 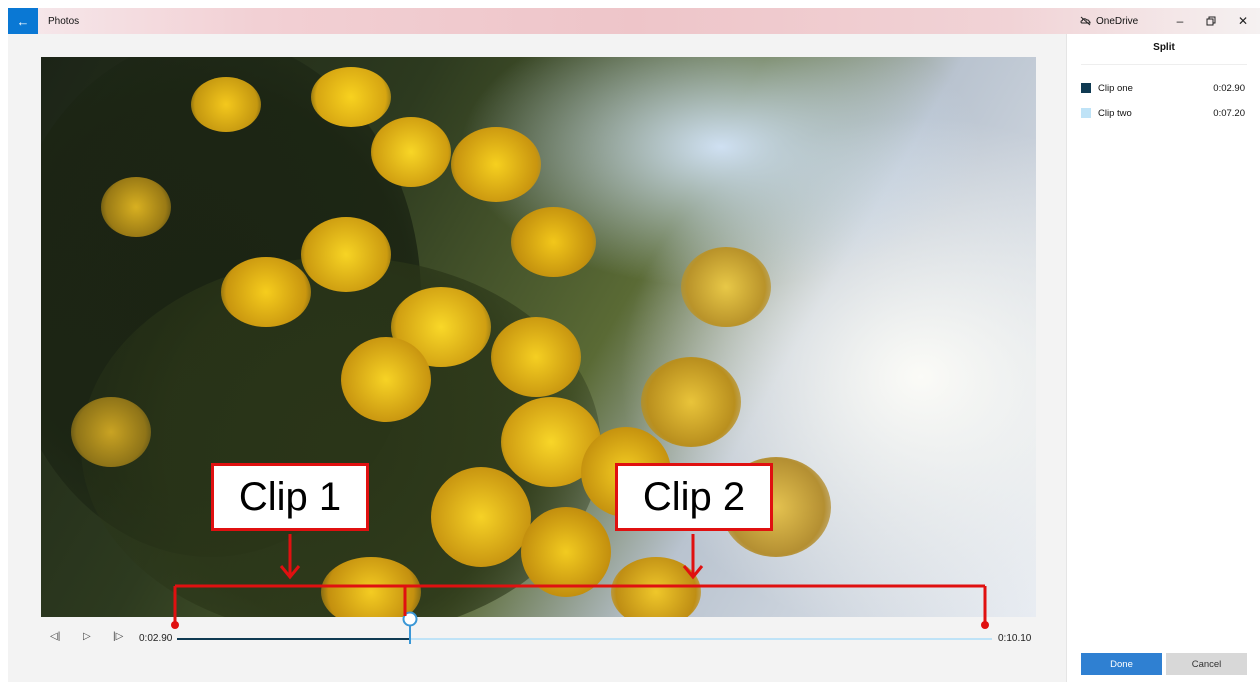 What do you see at coordinates (1229, 113) in the screenshot?
I see `clip-two-duration: 0:07.20` at bounding box center [1229, 113].